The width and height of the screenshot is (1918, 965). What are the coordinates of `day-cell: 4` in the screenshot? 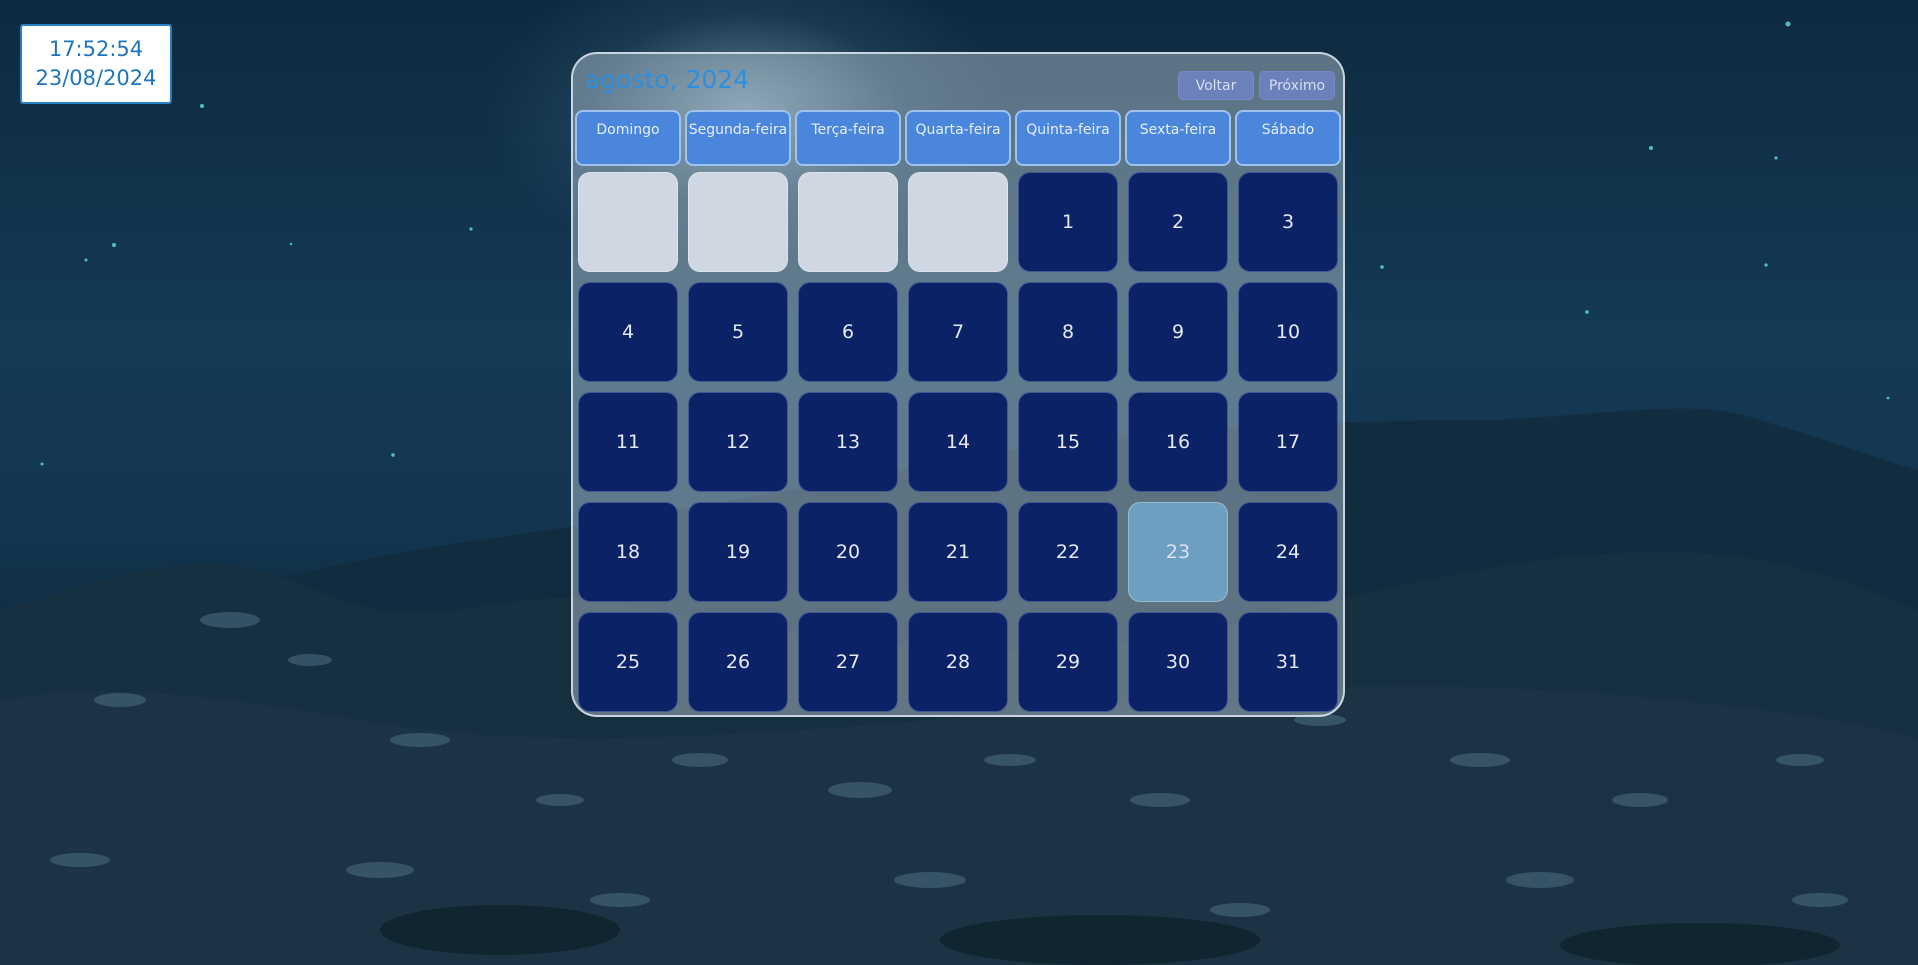 It's located at (628, 332).